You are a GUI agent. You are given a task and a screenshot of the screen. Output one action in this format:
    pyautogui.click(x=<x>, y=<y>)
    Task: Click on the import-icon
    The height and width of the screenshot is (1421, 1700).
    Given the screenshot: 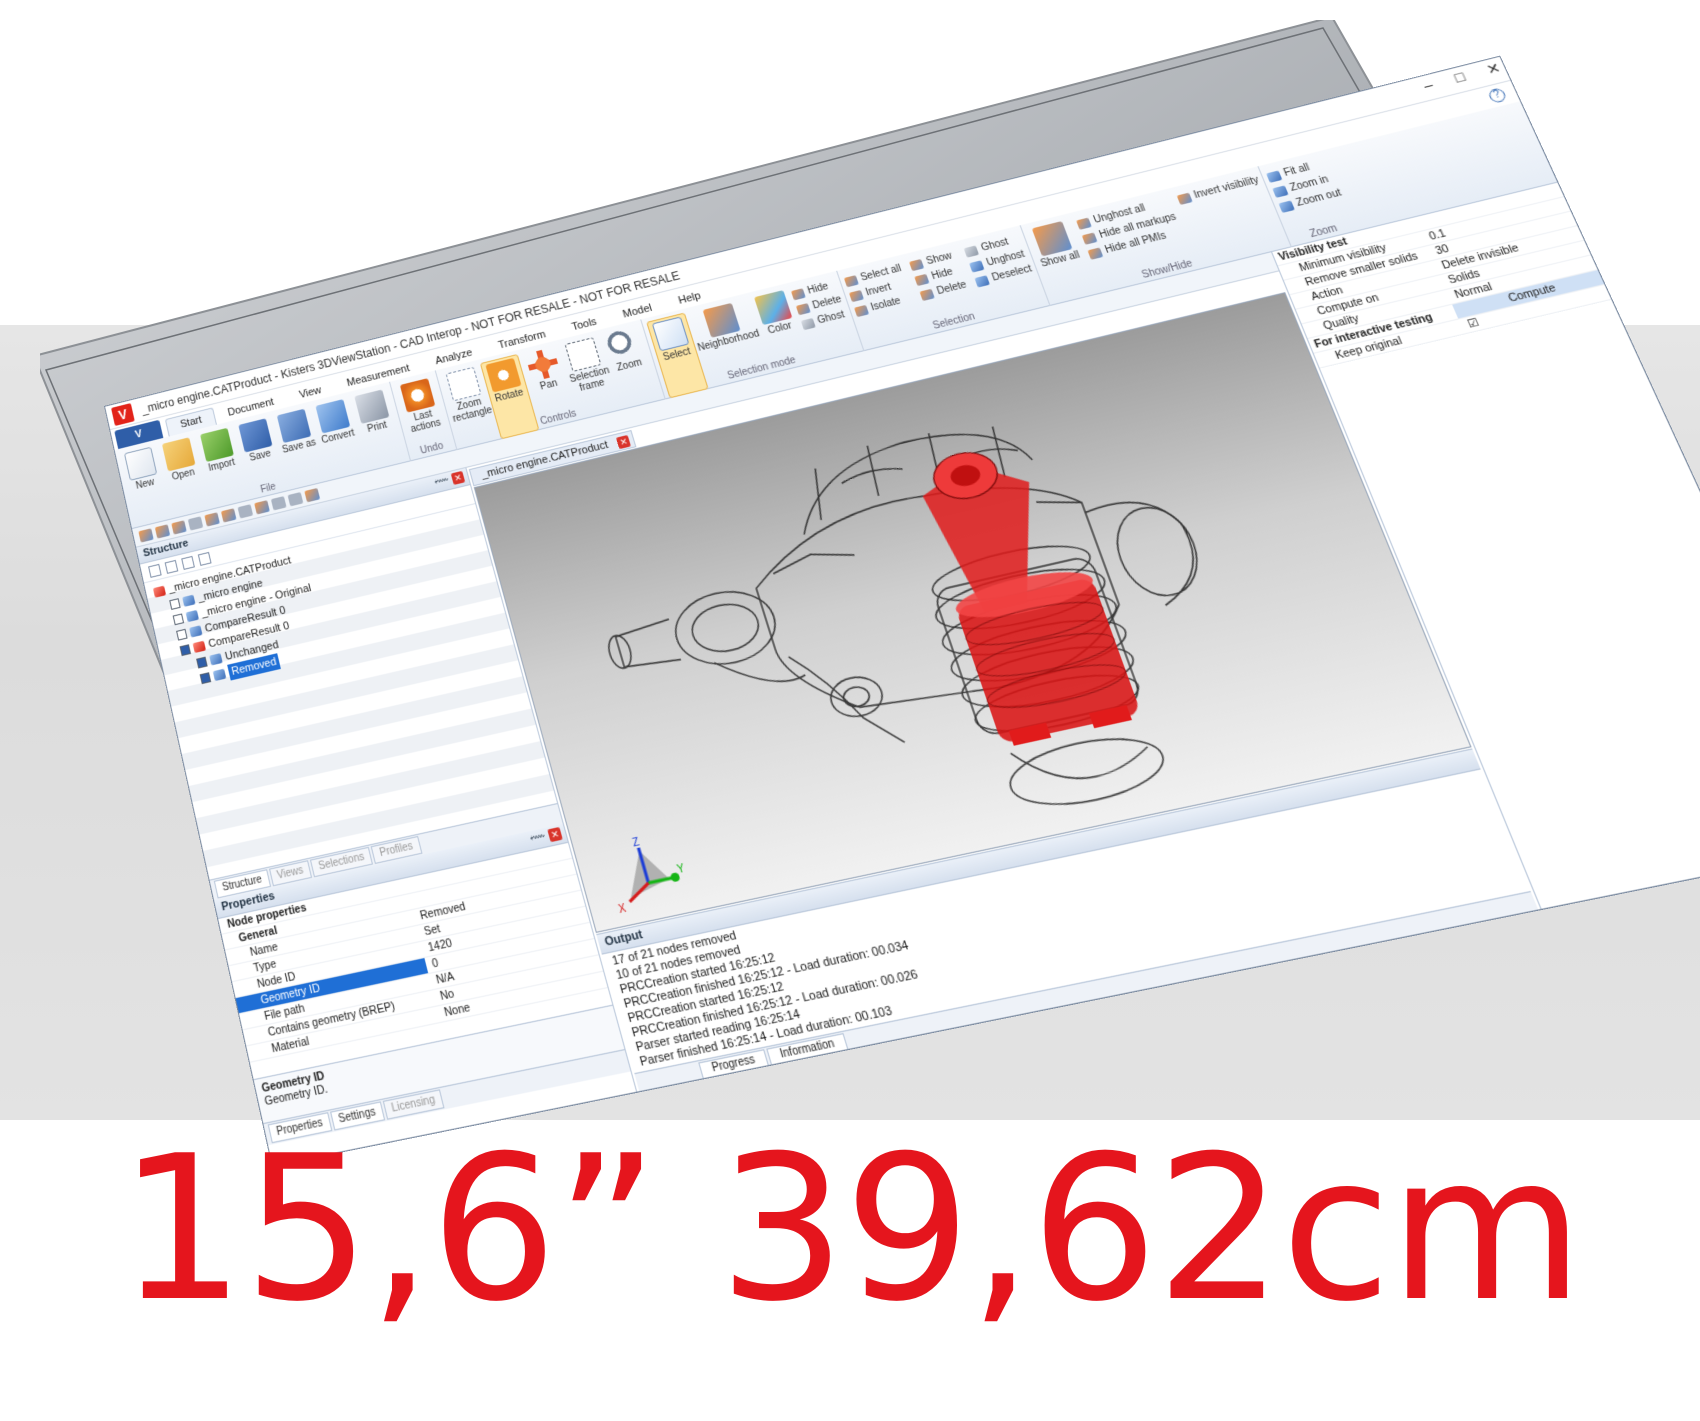 What is the action you would take?
    pyautogui.click(x=217, y=445)
    